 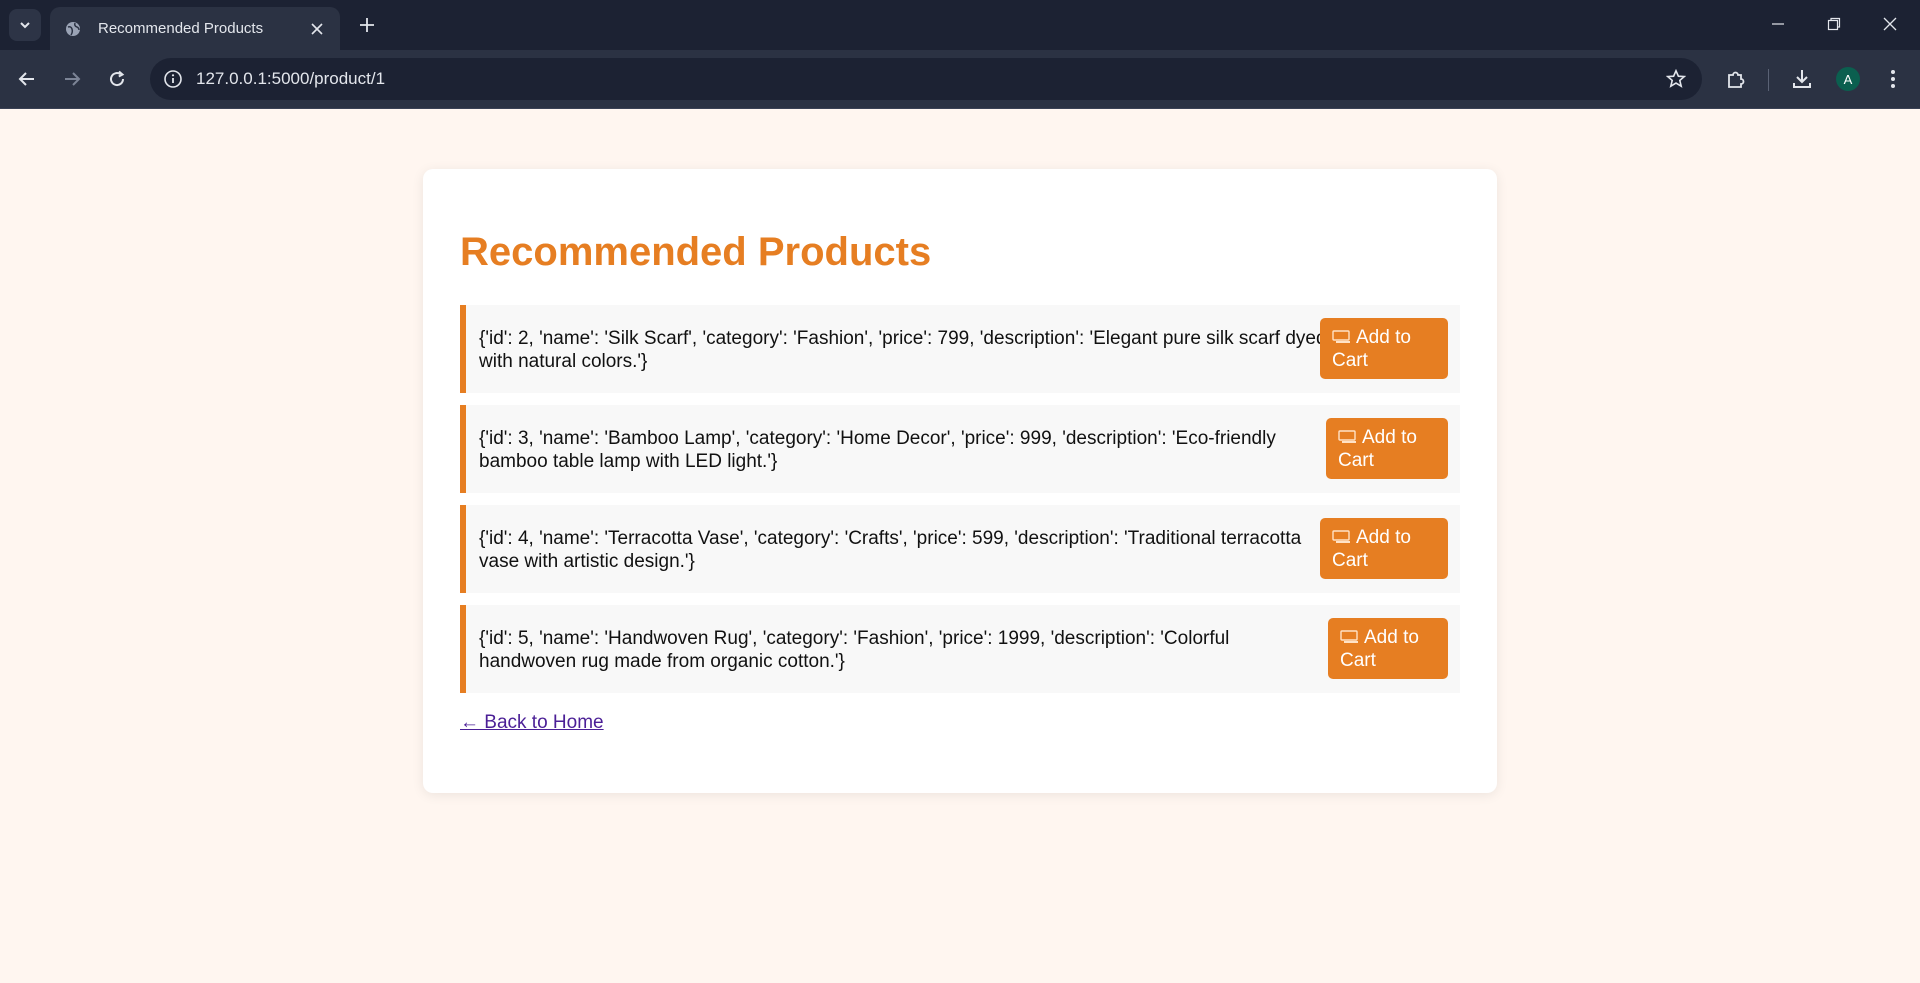 I want to click on back-to-home-link: ← Back to Home, so click(x=532, y=723).